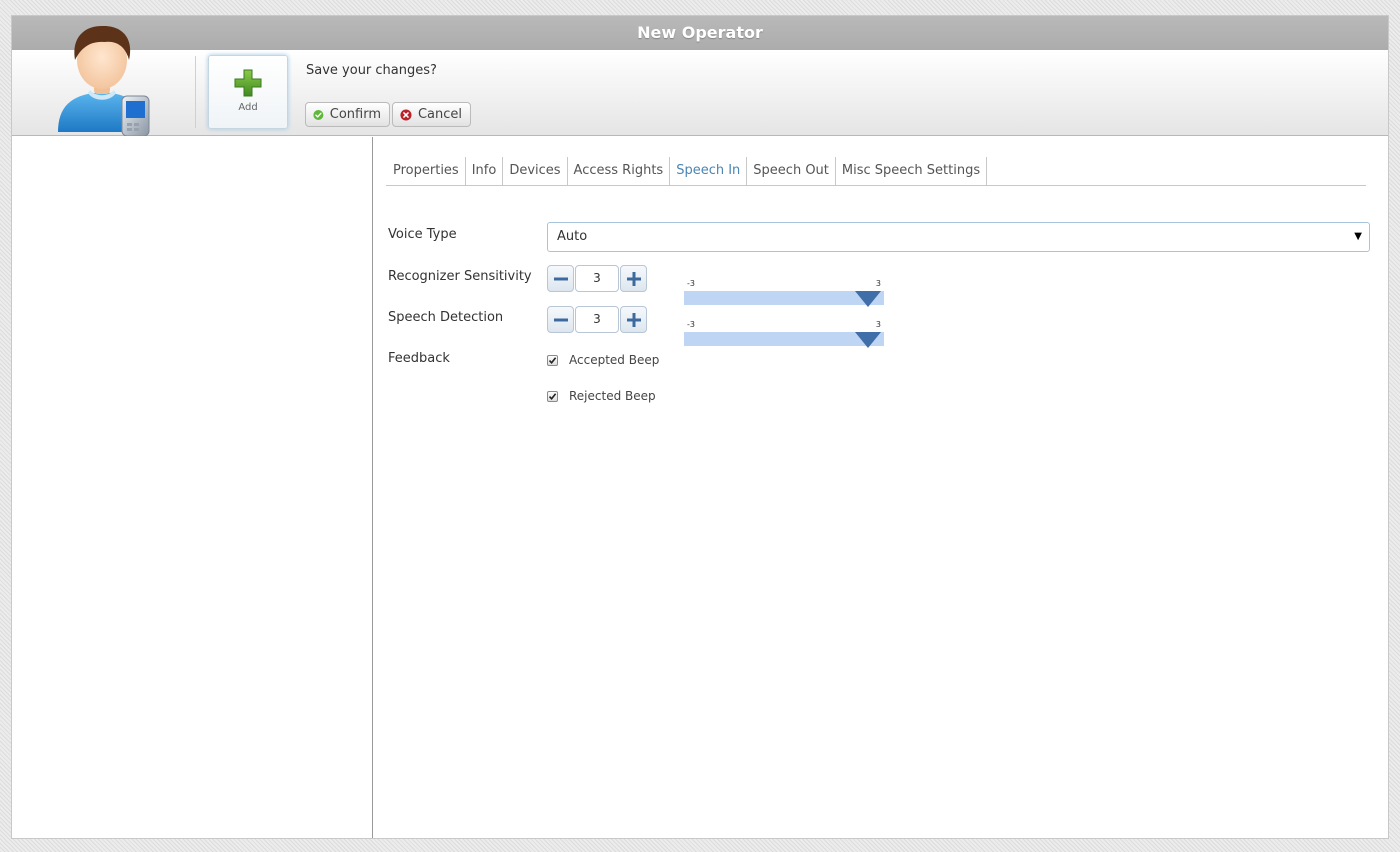  I want to click on speech-detection-stepper: 3, so click(597, 319).